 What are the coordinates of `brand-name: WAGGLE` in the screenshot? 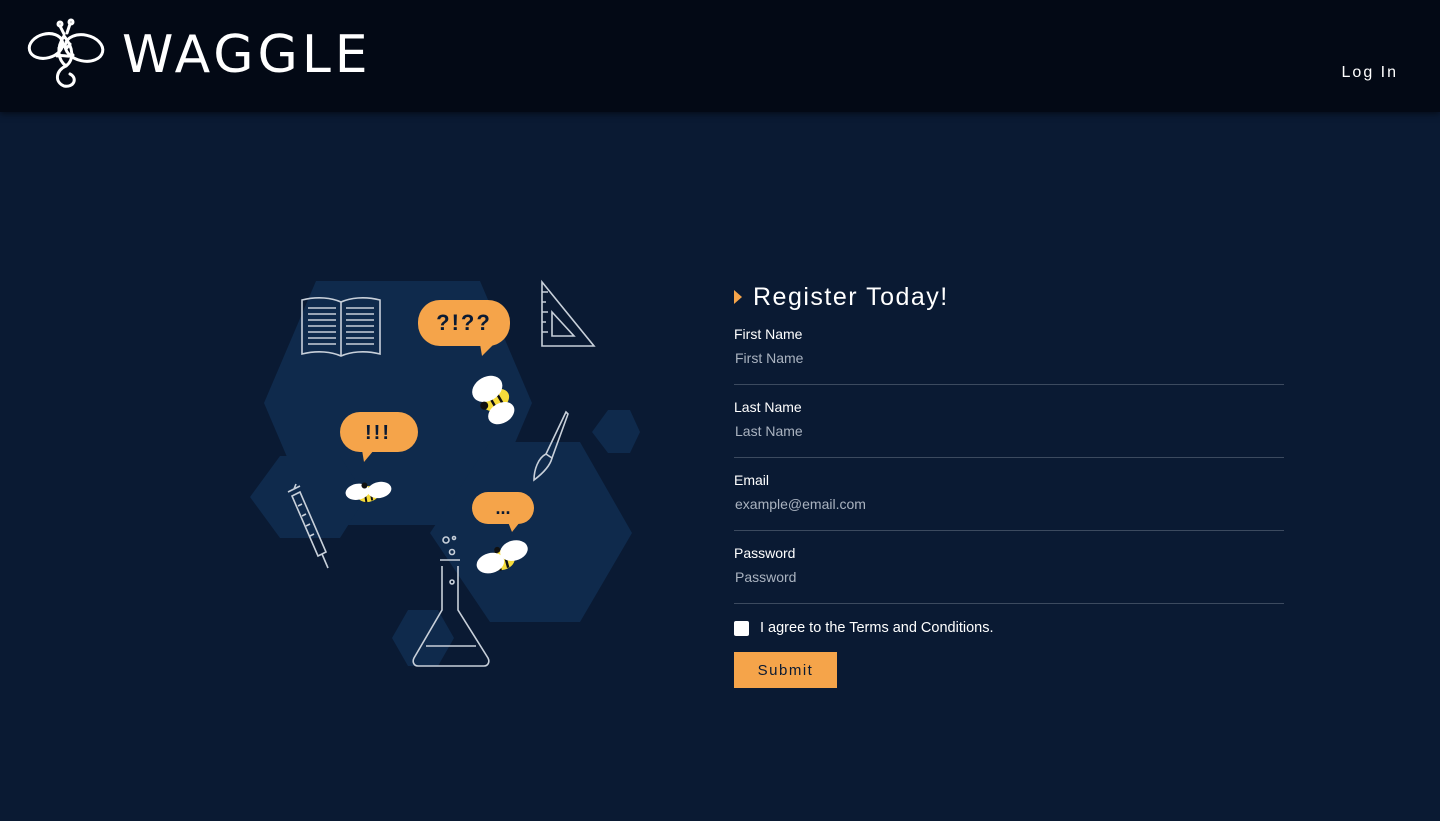 It's located at (247, 55).